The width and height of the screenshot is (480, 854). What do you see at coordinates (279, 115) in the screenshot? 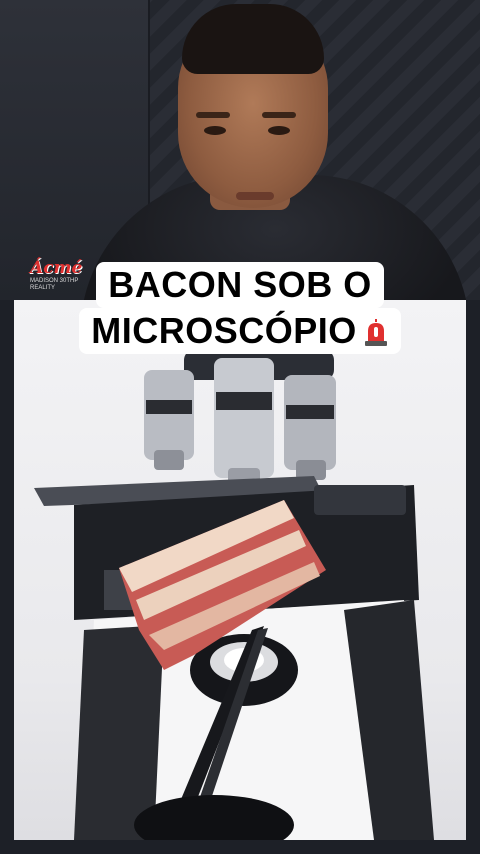
I see `presenter-brow-right` at bounding box center [279, 115].